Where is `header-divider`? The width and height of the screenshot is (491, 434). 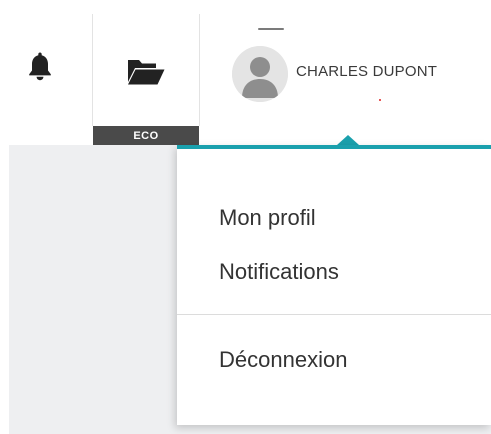
header-divider is located at coordinates (199, 70).